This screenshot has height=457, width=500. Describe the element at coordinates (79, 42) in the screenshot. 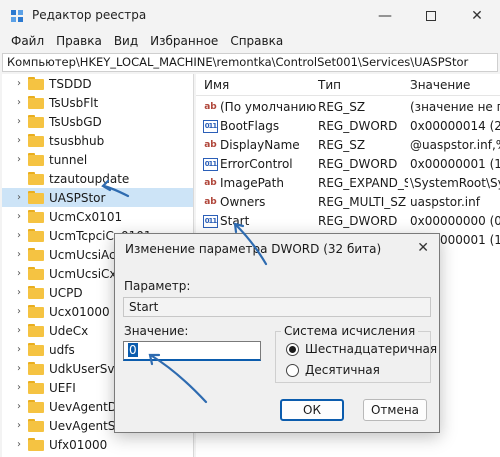

I see `menu-edit: Правка` at that location.